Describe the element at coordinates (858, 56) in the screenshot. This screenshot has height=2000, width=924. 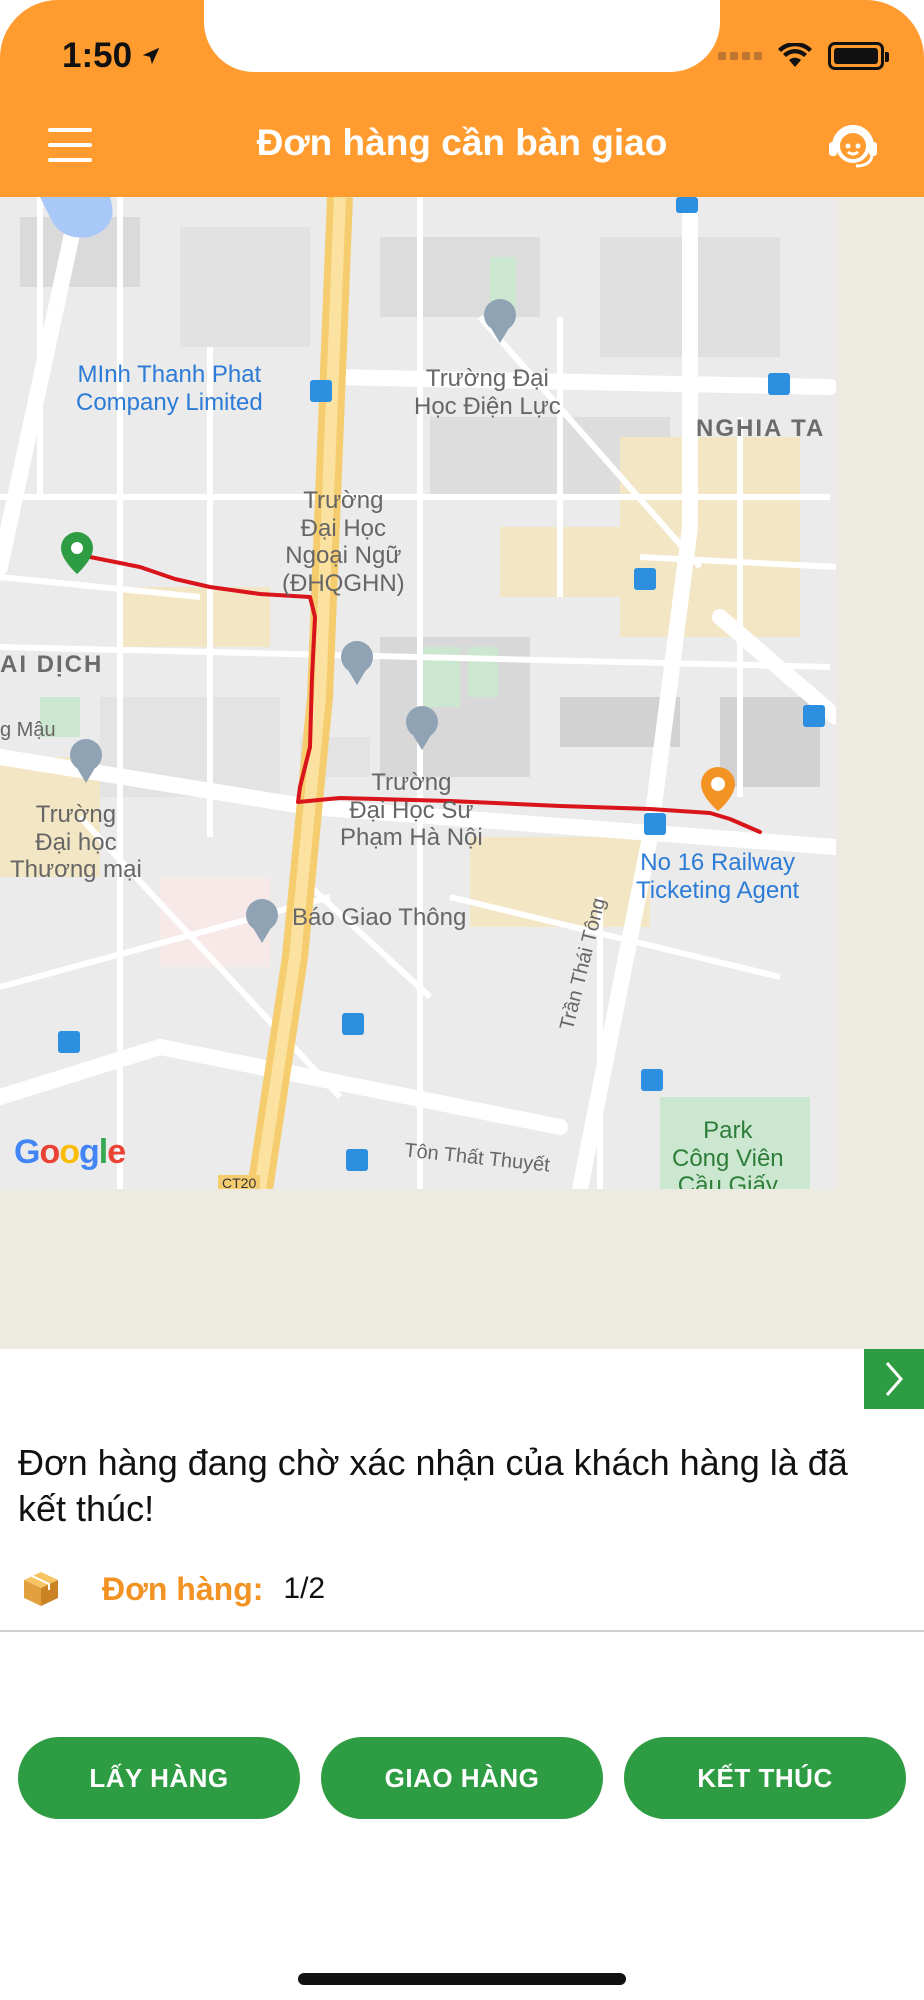
I see `battery-icon` at that location.